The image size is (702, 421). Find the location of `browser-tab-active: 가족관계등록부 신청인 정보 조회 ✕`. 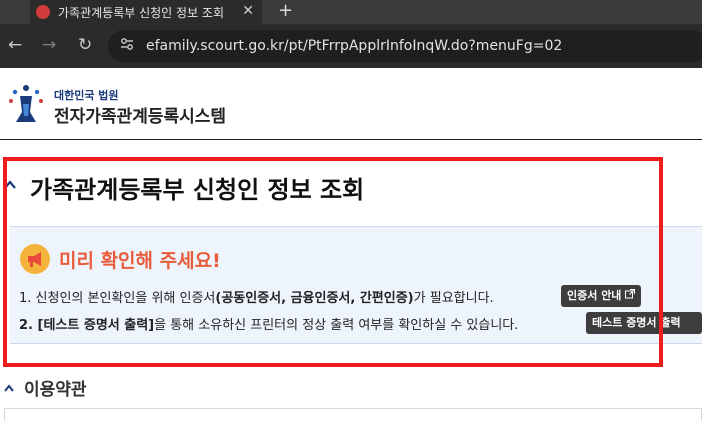

browser-tab-active: 가족관계등록부 신청인 정보 조회 ✕ is located at coordinates (146, 12).